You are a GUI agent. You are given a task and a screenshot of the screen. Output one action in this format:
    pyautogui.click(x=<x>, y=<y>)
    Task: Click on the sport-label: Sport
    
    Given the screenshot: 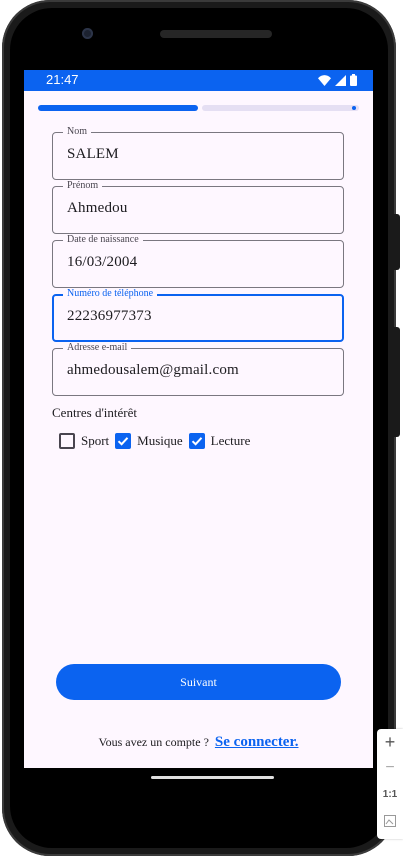 What is the action you would take?
    pyautogui.click(x=95, y=440)
    